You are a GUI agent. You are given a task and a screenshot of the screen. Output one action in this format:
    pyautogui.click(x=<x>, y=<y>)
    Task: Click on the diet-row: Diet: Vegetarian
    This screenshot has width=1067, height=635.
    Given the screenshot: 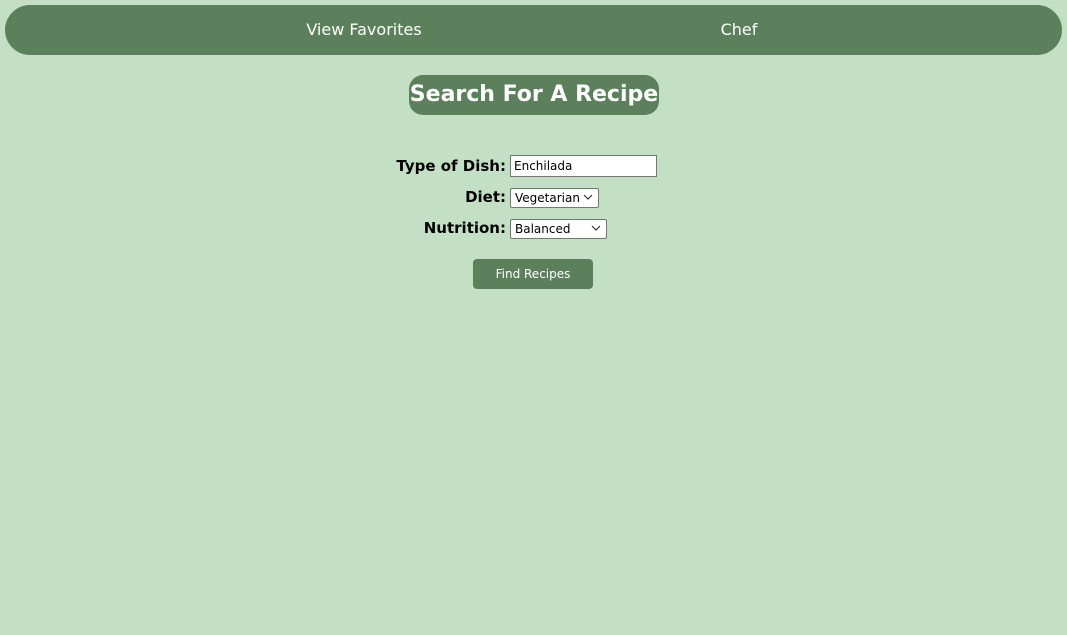 What is the action you would take?
    pyautogui.click(x=533, y=197)
    